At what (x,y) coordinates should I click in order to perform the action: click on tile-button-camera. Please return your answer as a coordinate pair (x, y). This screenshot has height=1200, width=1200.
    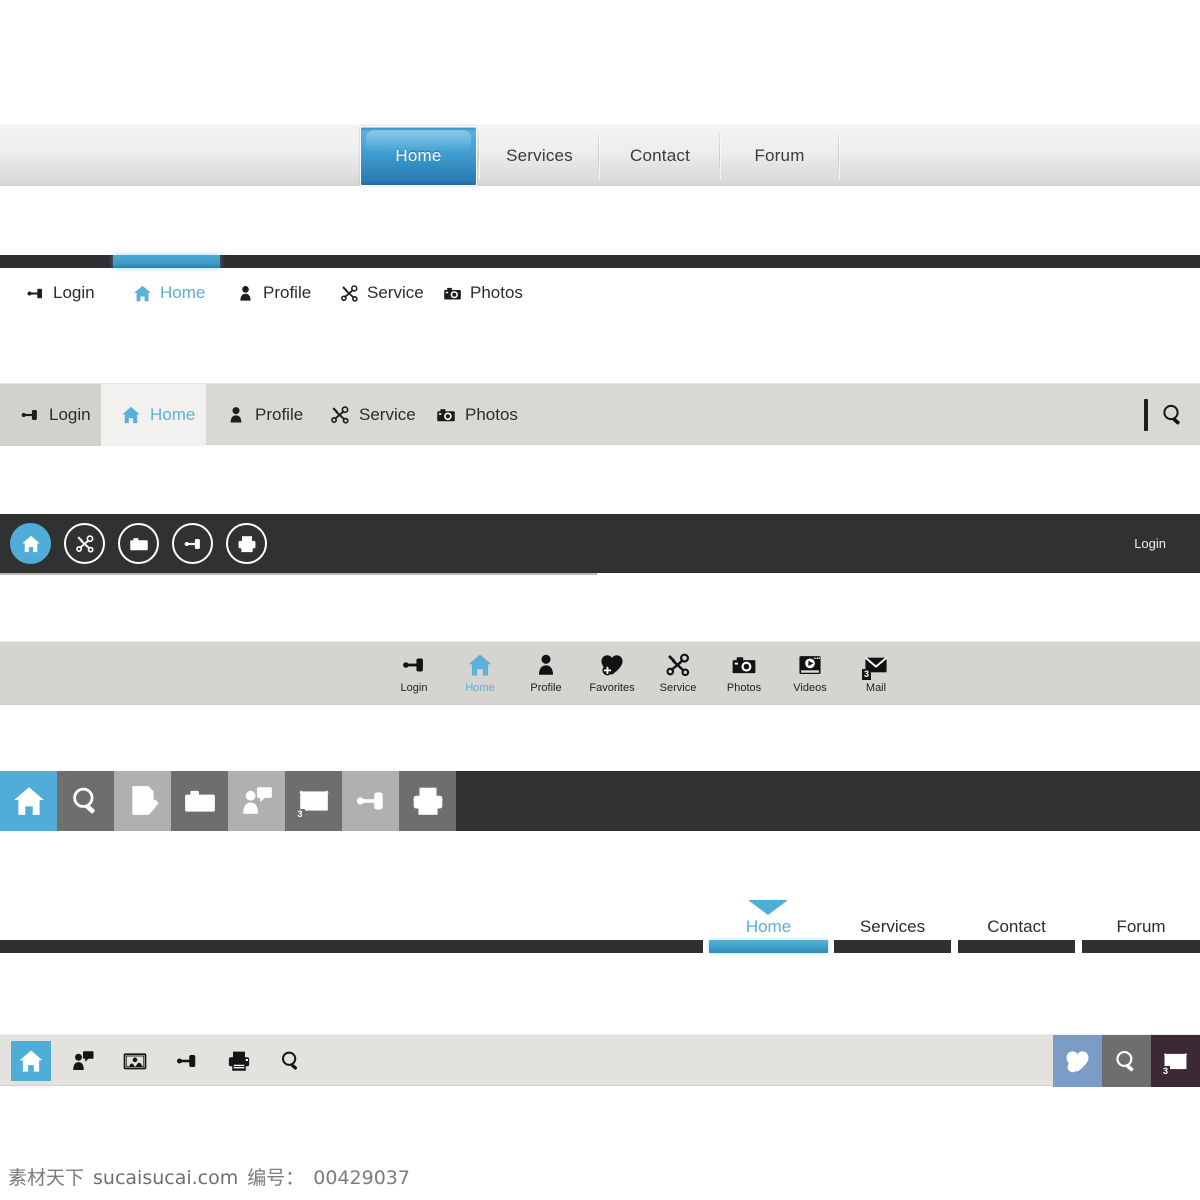
    Looking at the image, I should click on (199, 801).